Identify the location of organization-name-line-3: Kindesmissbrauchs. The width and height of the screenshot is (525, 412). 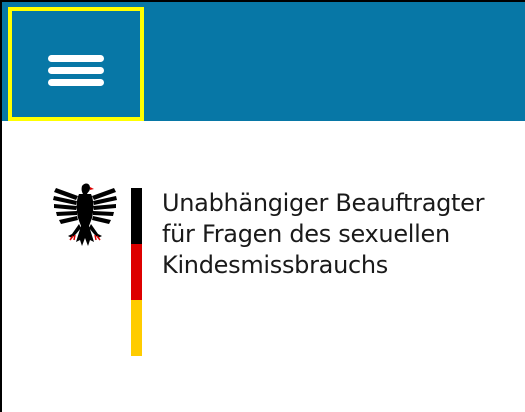
(275, 265).